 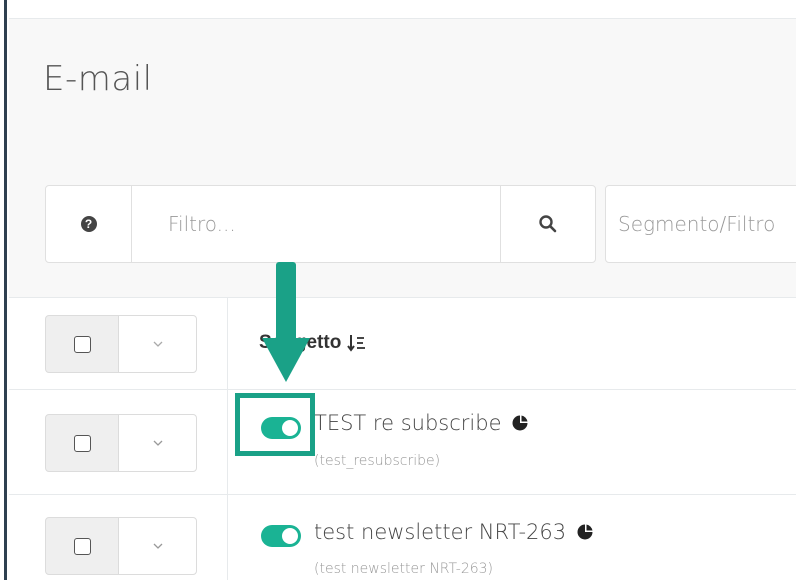 I want to click on search-button, so click(x=548, y=224).